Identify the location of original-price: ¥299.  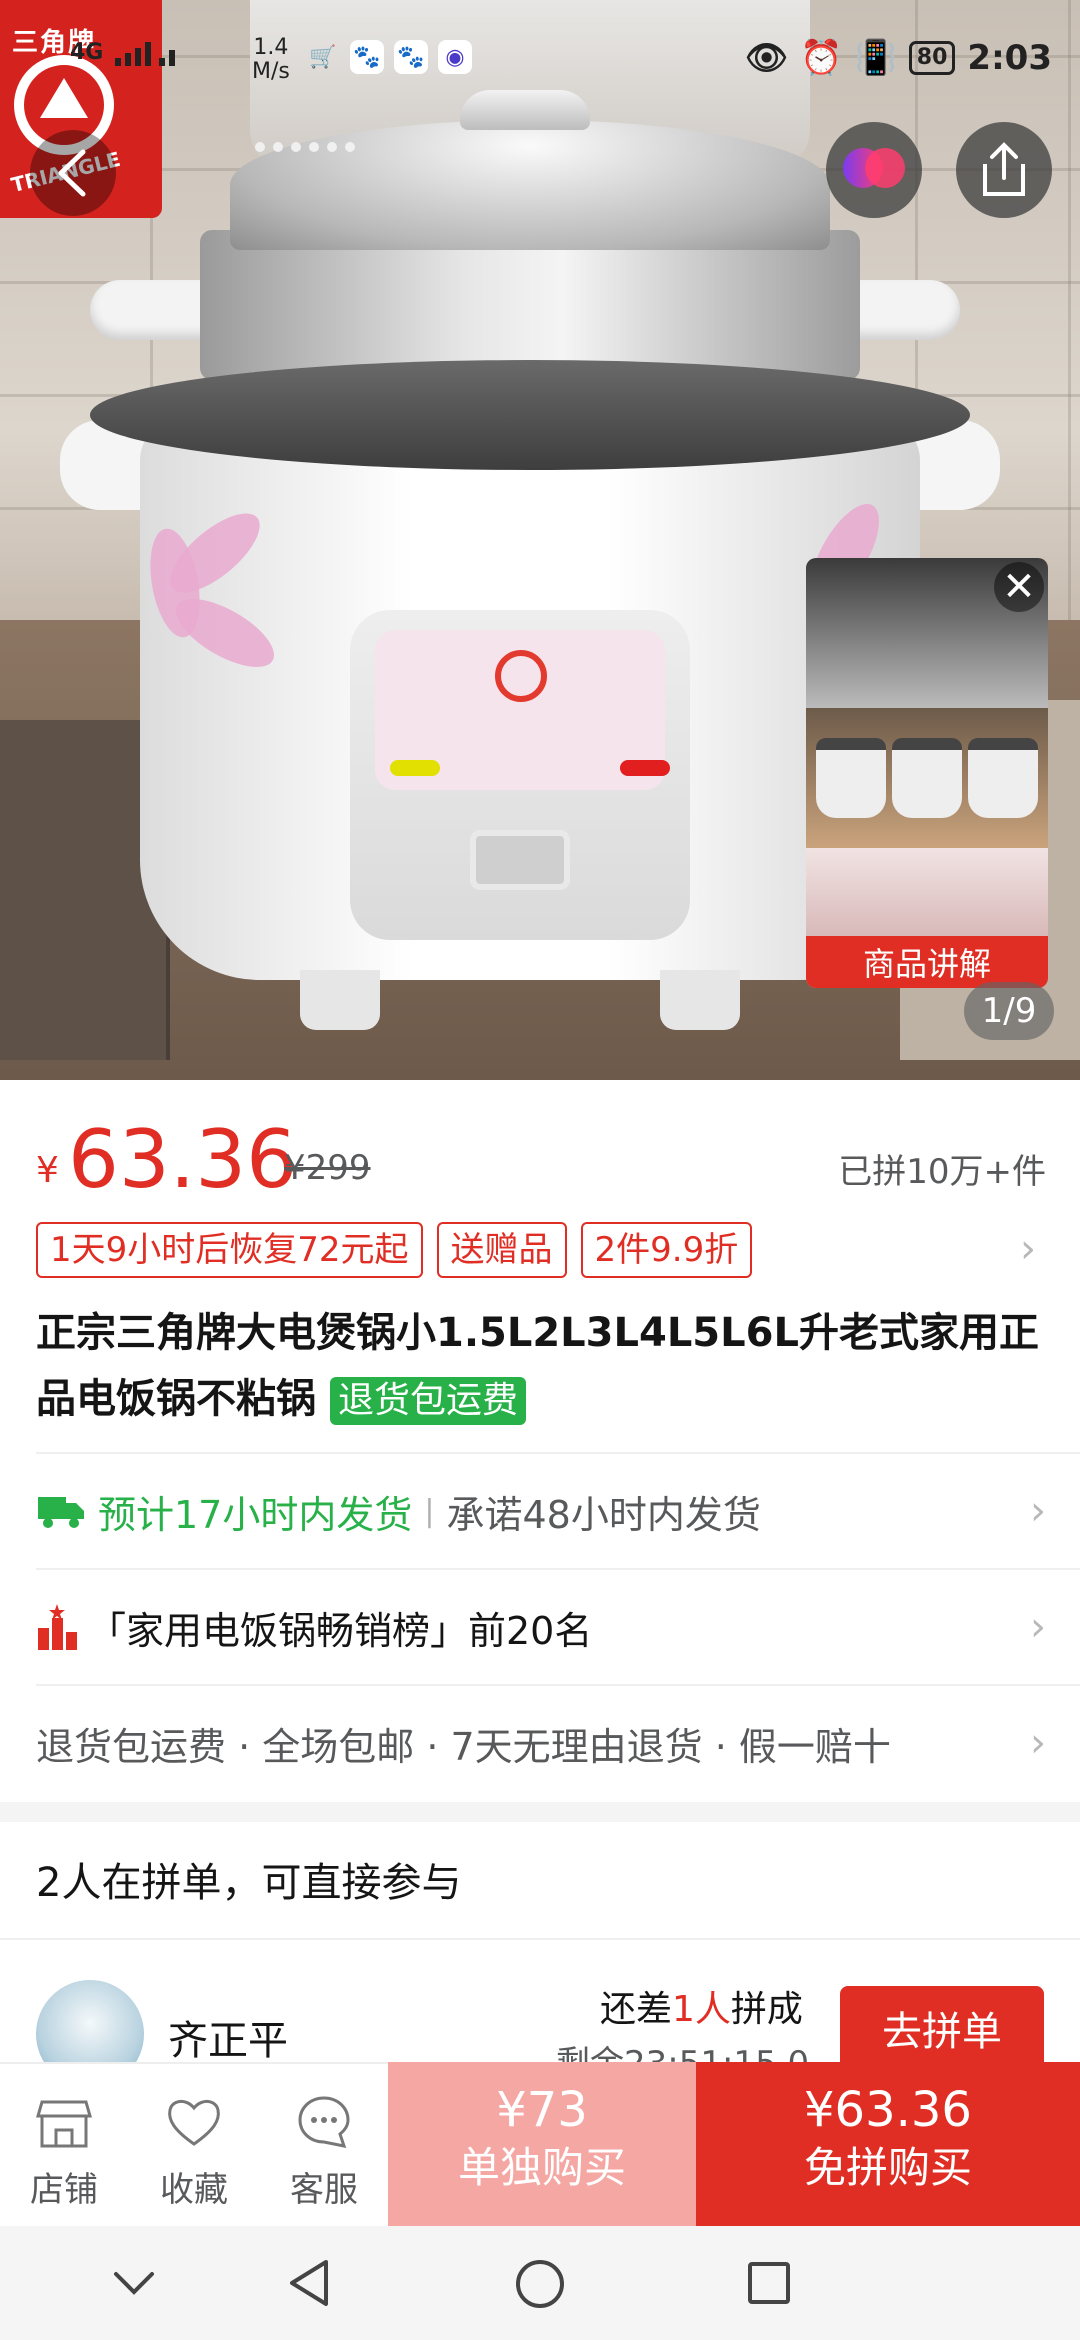
(327, 1168).